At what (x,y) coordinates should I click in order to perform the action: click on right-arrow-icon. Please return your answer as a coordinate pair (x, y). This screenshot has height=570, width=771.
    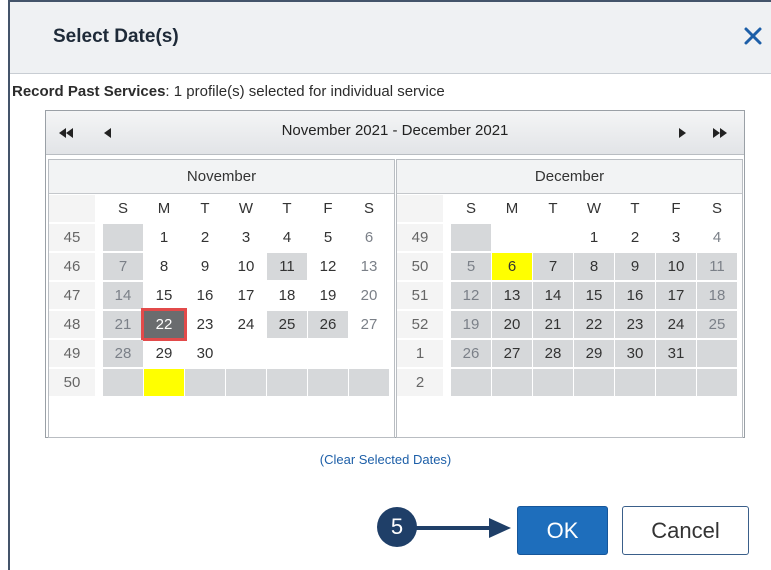
    Looking at the image, I should click on (683, 133).